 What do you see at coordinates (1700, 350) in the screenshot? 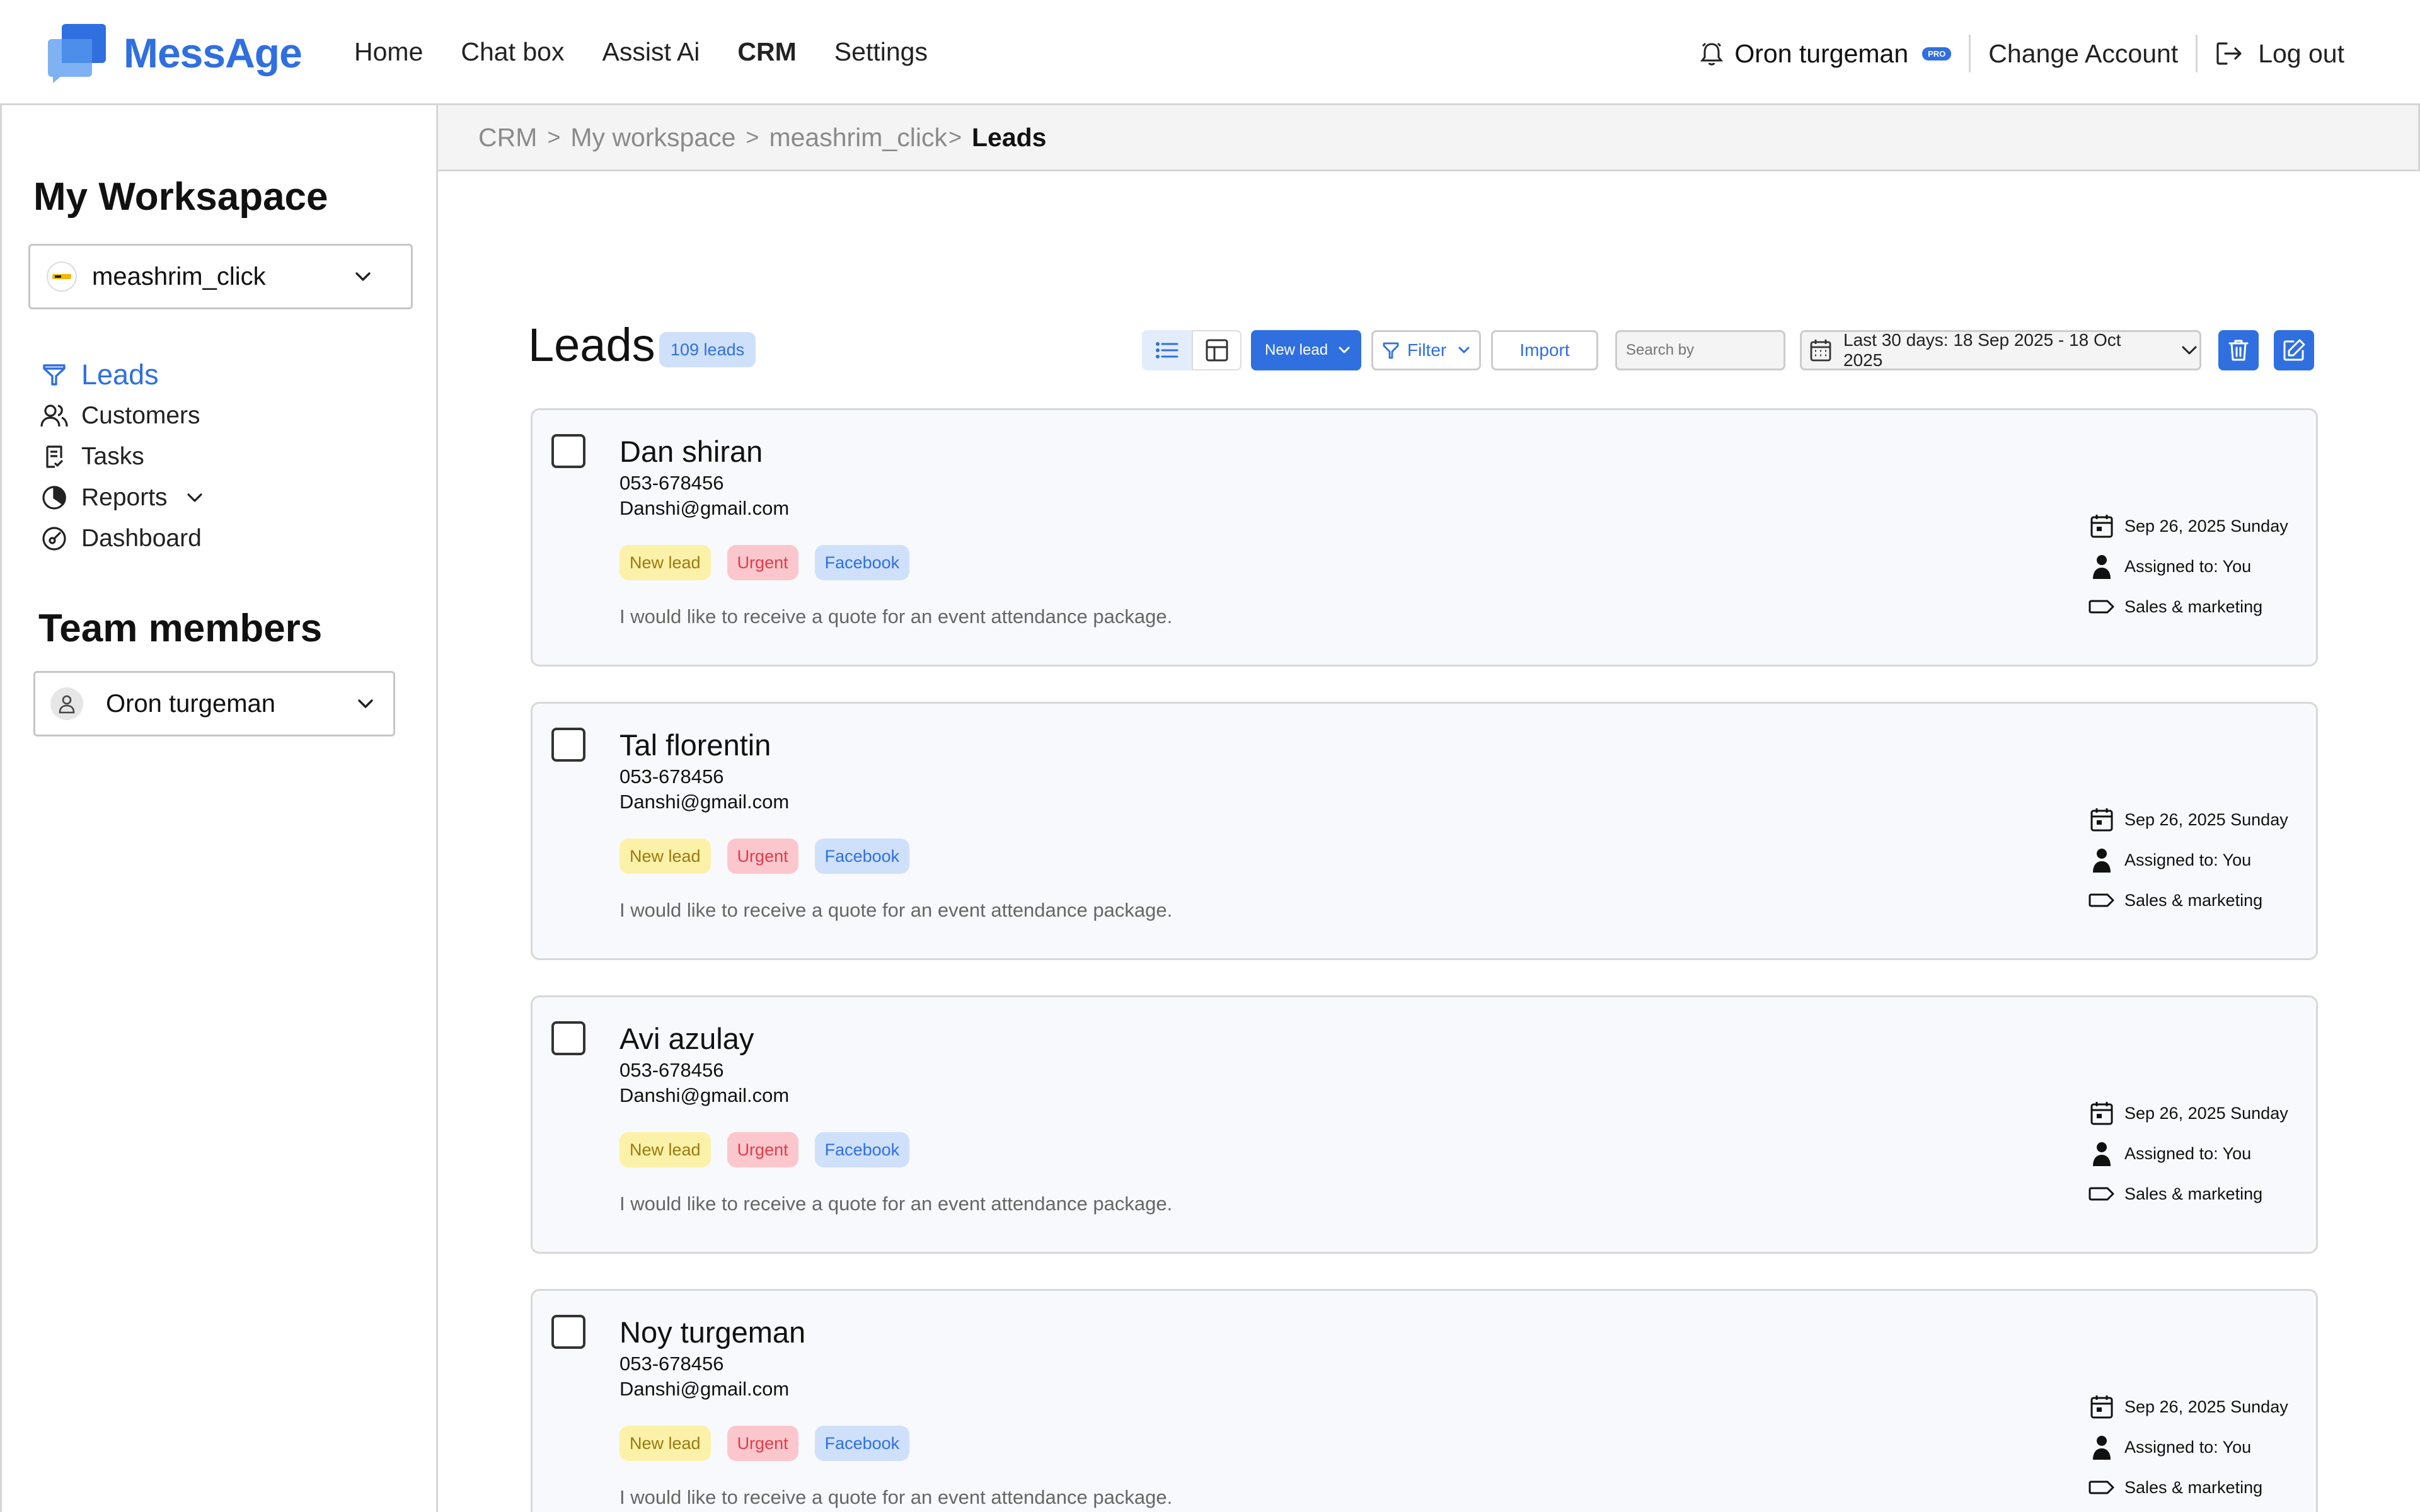
I see `search-input` at bounding box center [1700, 350].